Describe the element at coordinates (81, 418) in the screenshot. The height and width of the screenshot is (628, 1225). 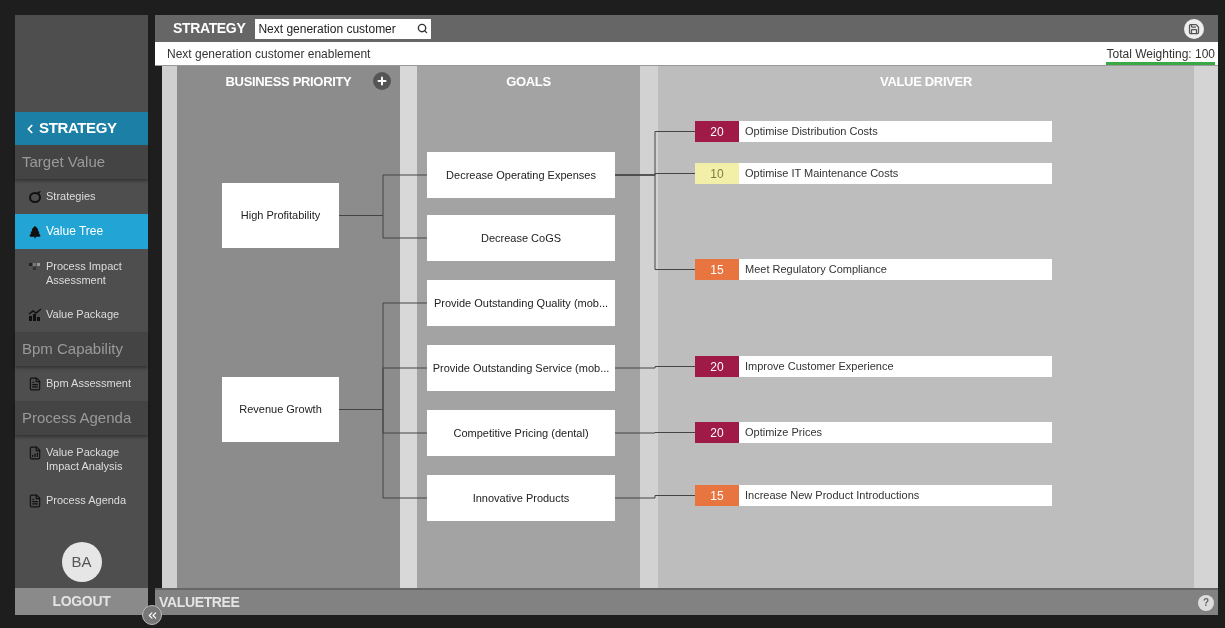
I see `section-header: Process Agenda` at that location.